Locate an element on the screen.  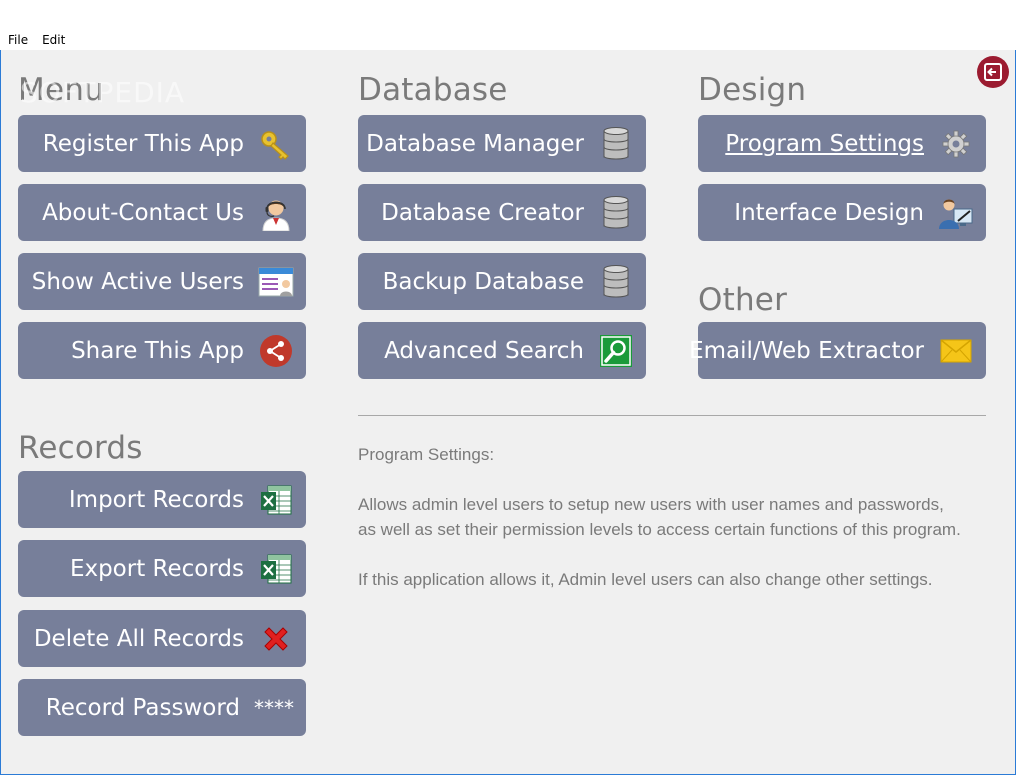
program-settings-button: Program Settings is located at coordinates (842, 143).